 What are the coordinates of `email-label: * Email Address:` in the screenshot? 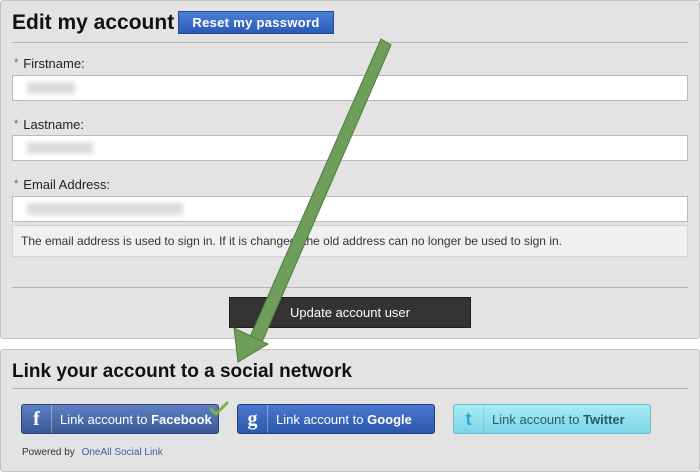 It's located at (62, 184).